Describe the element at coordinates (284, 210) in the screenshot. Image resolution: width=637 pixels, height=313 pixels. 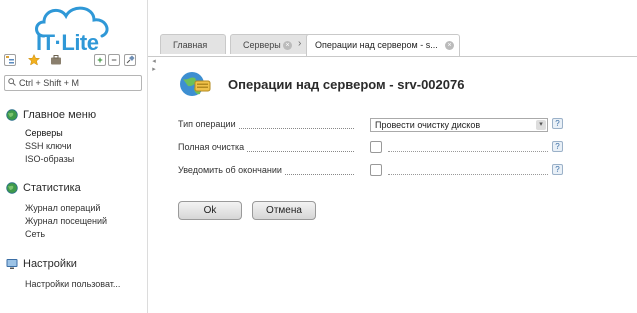
I see `cancel-button: Отмена` at that location.